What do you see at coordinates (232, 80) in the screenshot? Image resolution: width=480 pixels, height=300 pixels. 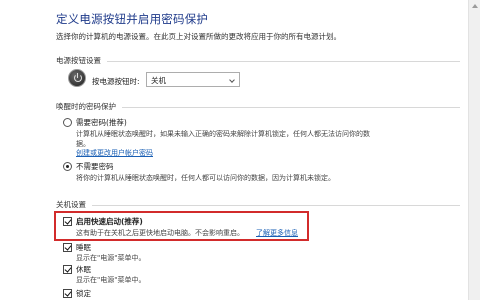 I see `chevron-down-icon` at bounding box center [232, 80].